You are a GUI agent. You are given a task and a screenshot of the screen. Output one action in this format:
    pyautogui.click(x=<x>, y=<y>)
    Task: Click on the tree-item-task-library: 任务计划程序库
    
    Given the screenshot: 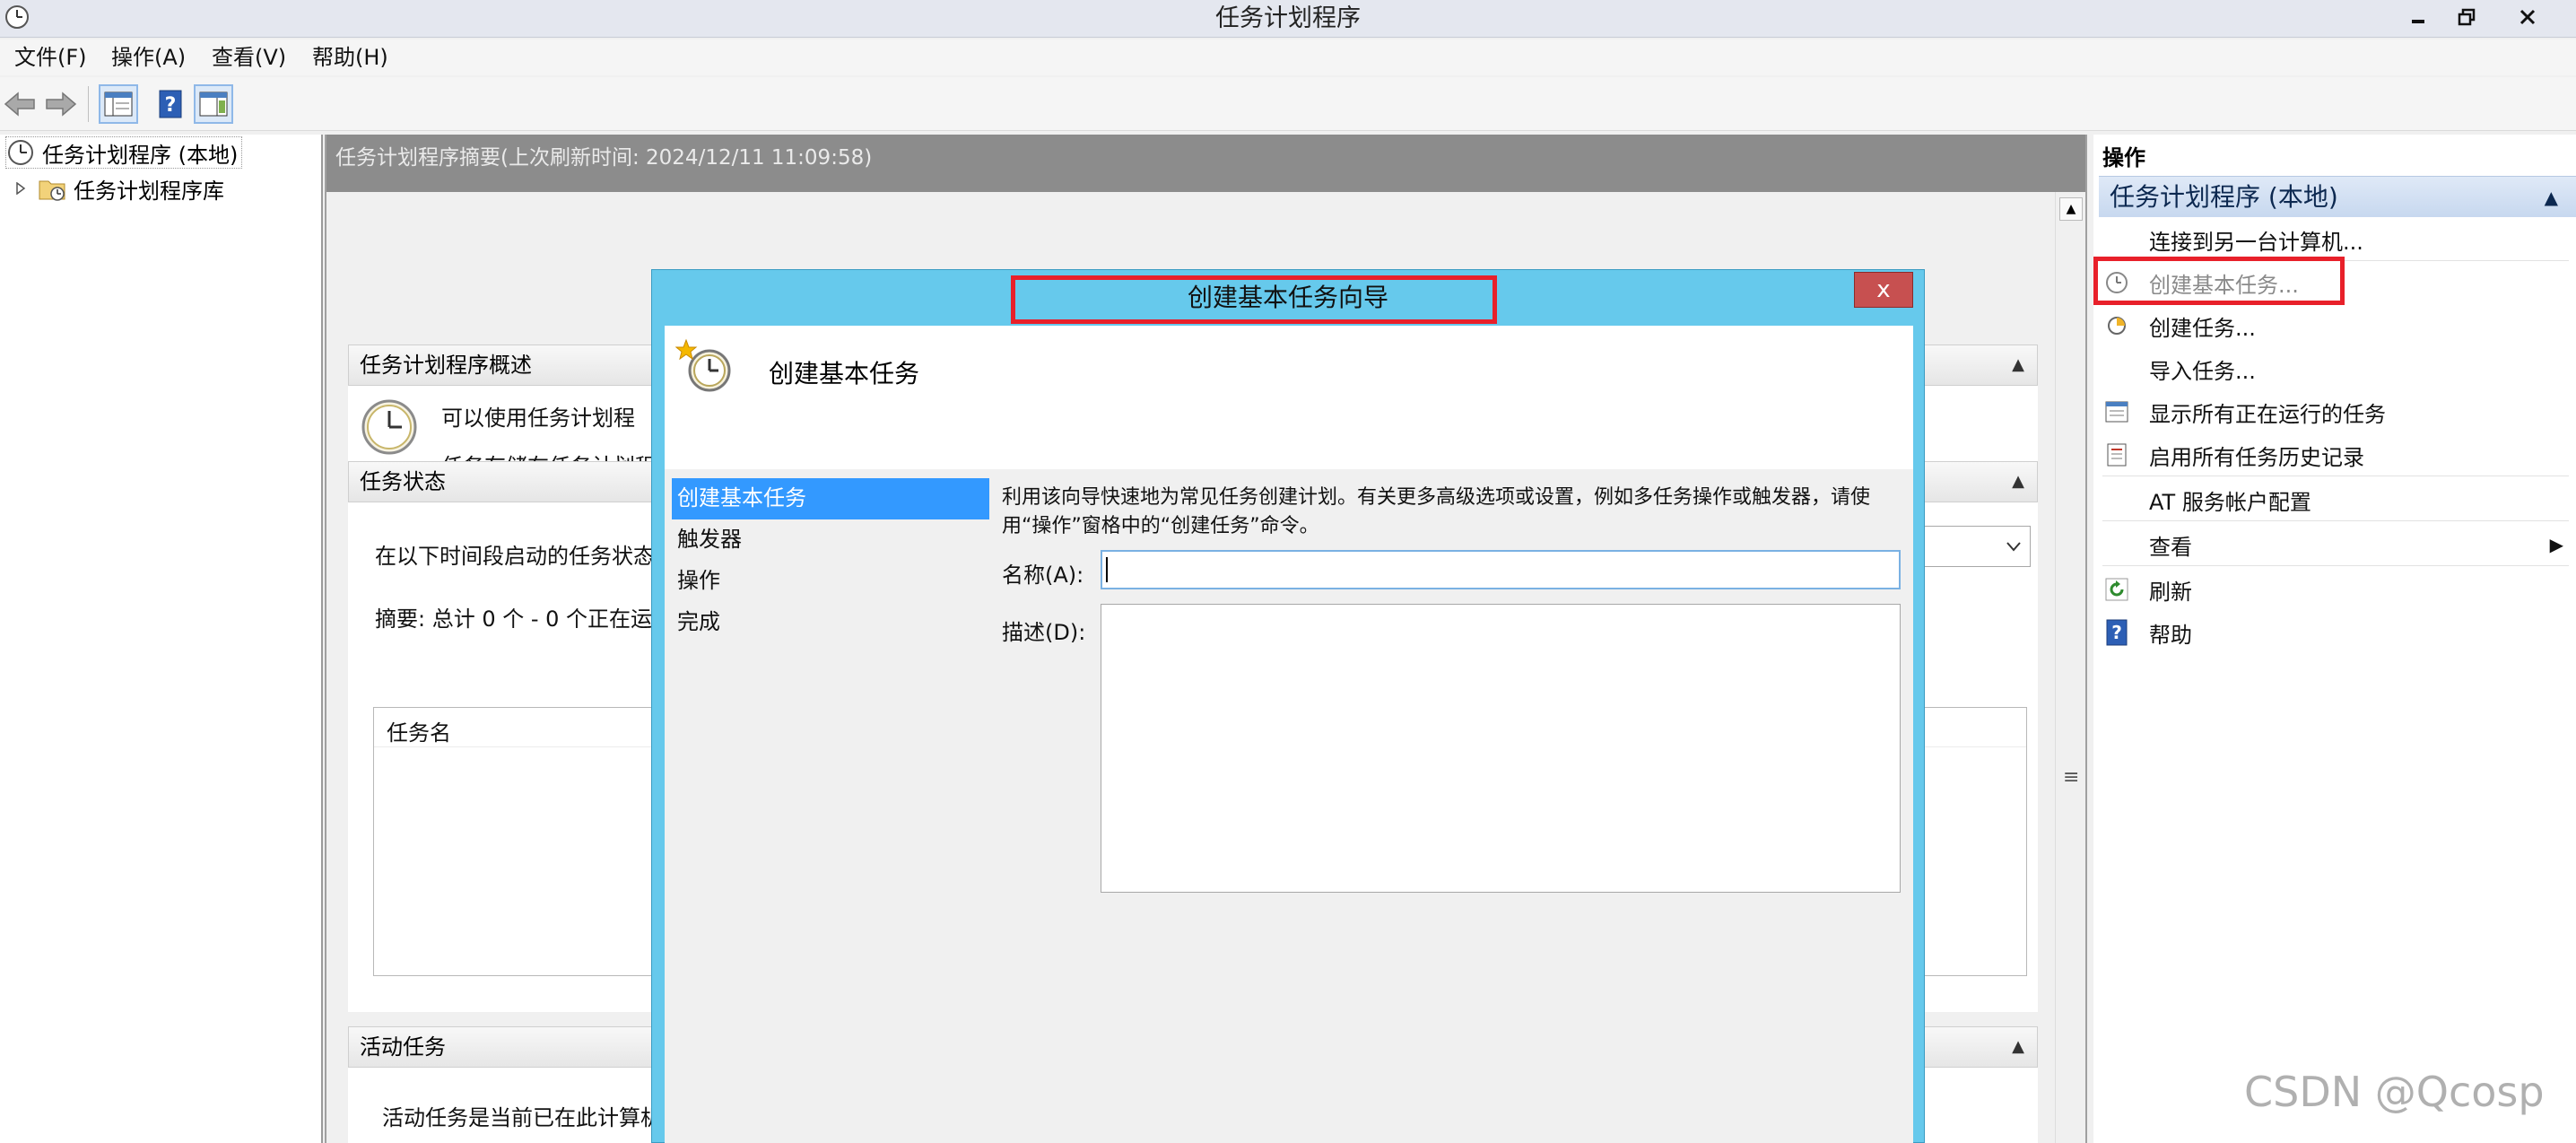 What is the action you would take?
    pyautogui.click(x=119, y=188)
    